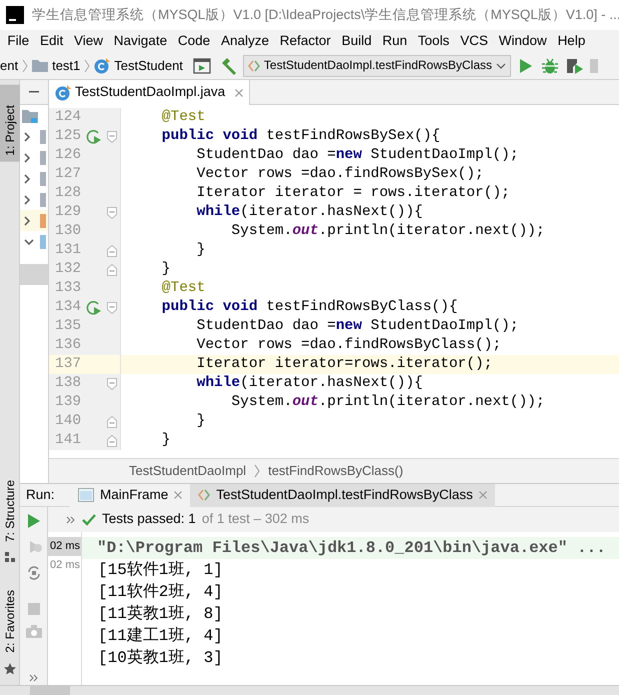  What do you see at coordinates (67, 213) in the screenshot?
I see `line-number: 129` at bounding box center [67, 213].